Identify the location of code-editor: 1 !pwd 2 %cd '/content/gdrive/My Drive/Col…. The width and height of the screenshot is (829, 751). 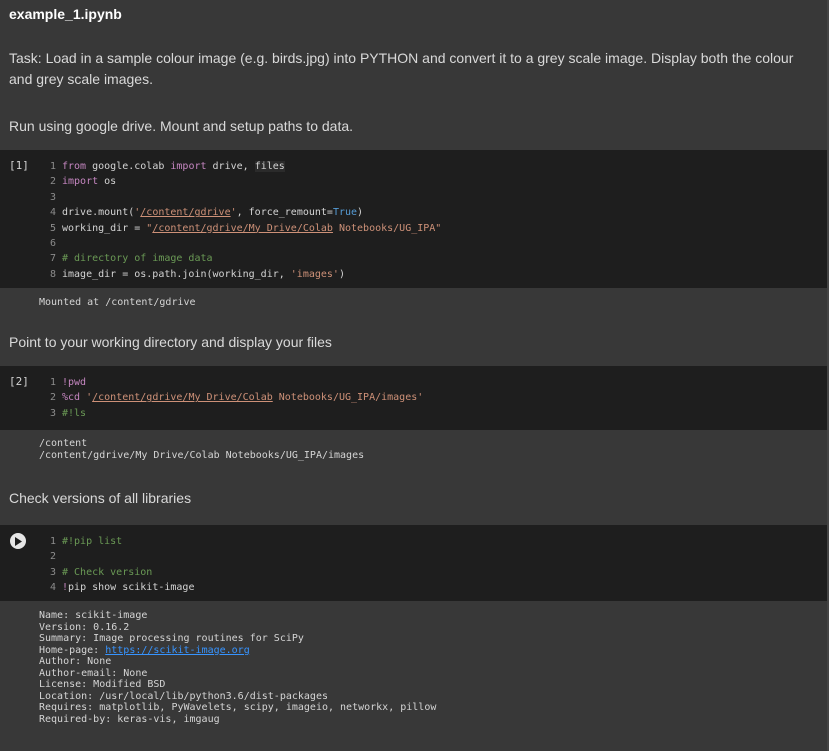
(234, 398).